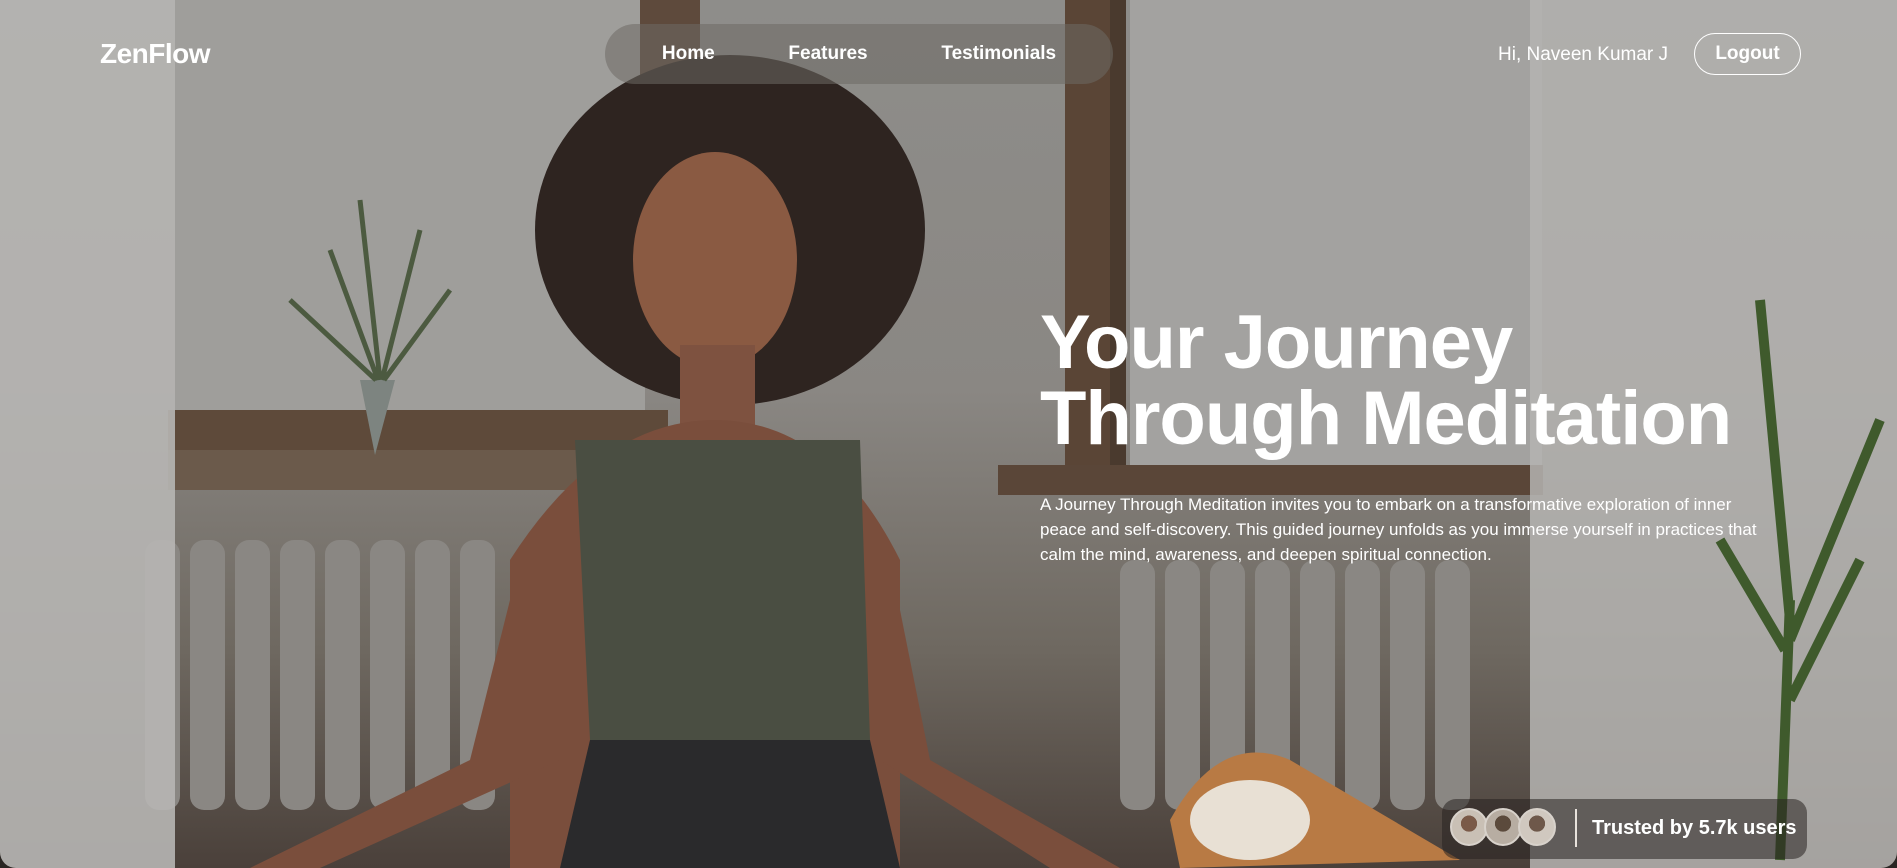  What do you see at coordinates (998, 54) in the screenshot?
I see `nav-testimonials: Testimonials` at bounding box center [998, 54].